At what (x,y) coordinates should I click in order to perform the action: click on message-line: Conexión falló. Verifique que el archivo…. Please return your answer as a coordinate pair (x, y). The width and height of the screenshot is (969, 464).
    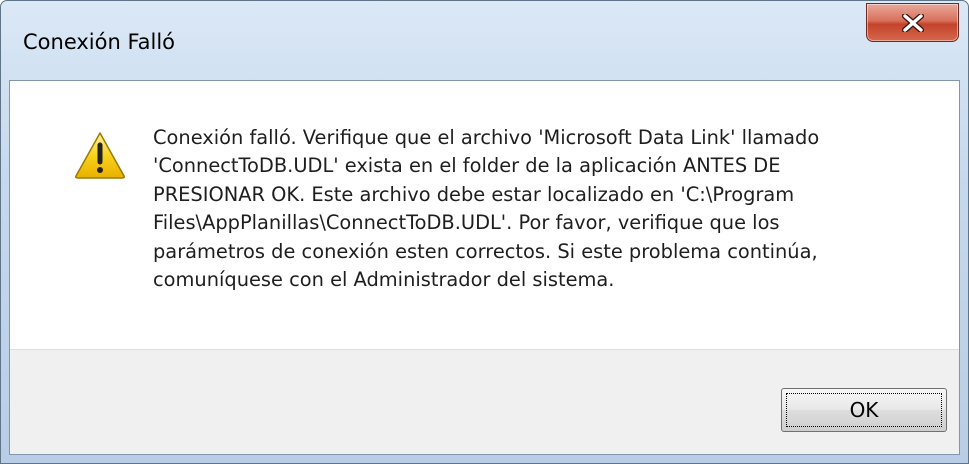
    Looking at the image, I should click on (486, 137).